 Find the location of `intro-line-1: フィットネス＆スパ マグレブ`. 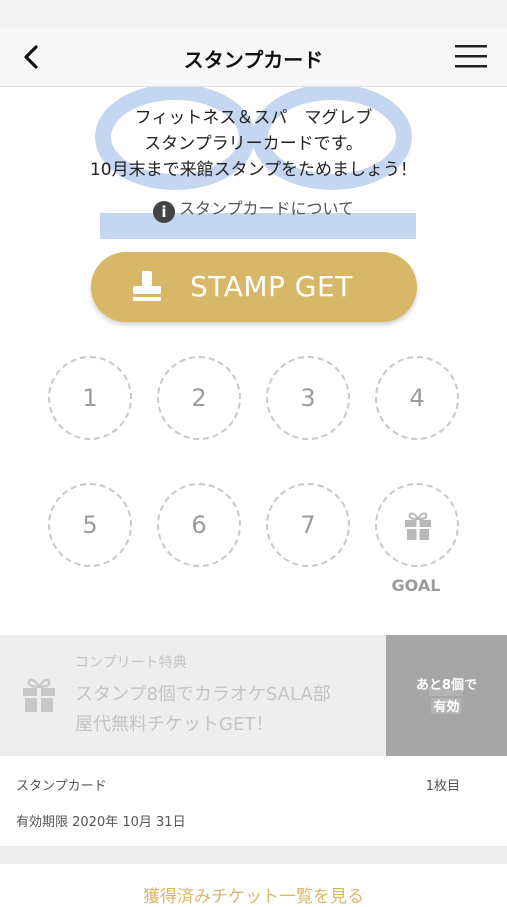

intro-line-1: フィットネス＆スパ マグレブ is located at coordinates (253, 118).